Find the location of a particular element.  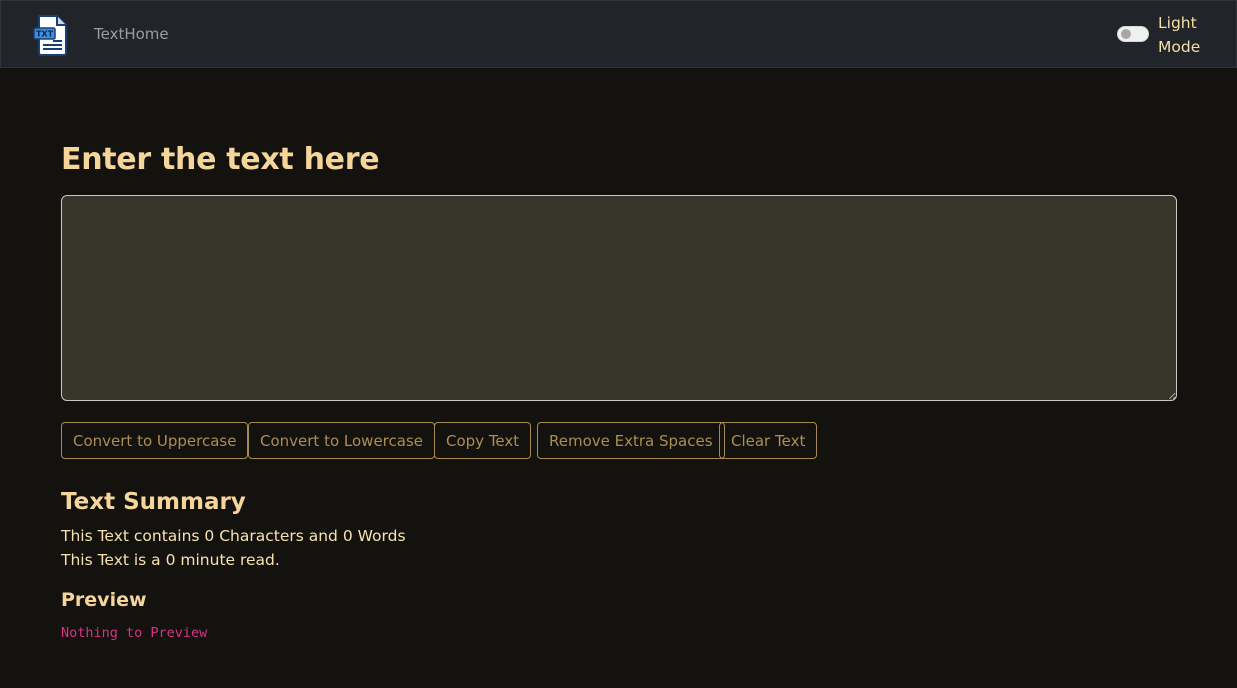

convert-uppercase-button: Convert to Uppercase is located at coordinates (155, 440).